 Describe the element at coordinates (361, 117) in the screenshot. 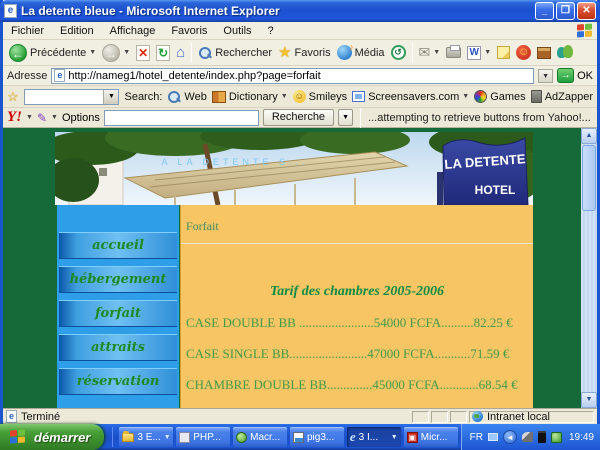

I see `companion-separator` at that location.